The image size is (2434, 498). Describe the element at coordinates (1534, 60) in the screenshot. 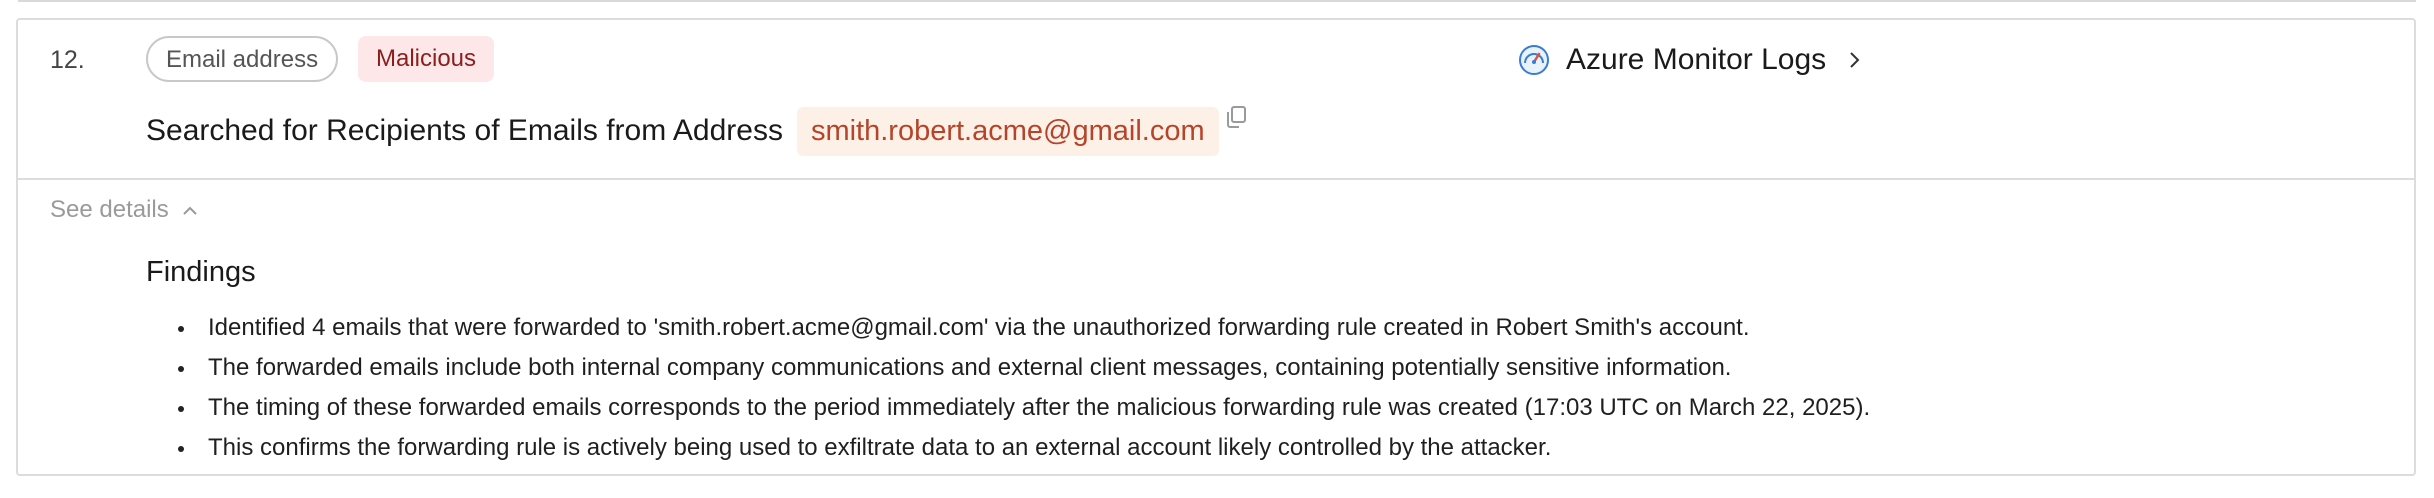

I see `gauge-icon` at that location.